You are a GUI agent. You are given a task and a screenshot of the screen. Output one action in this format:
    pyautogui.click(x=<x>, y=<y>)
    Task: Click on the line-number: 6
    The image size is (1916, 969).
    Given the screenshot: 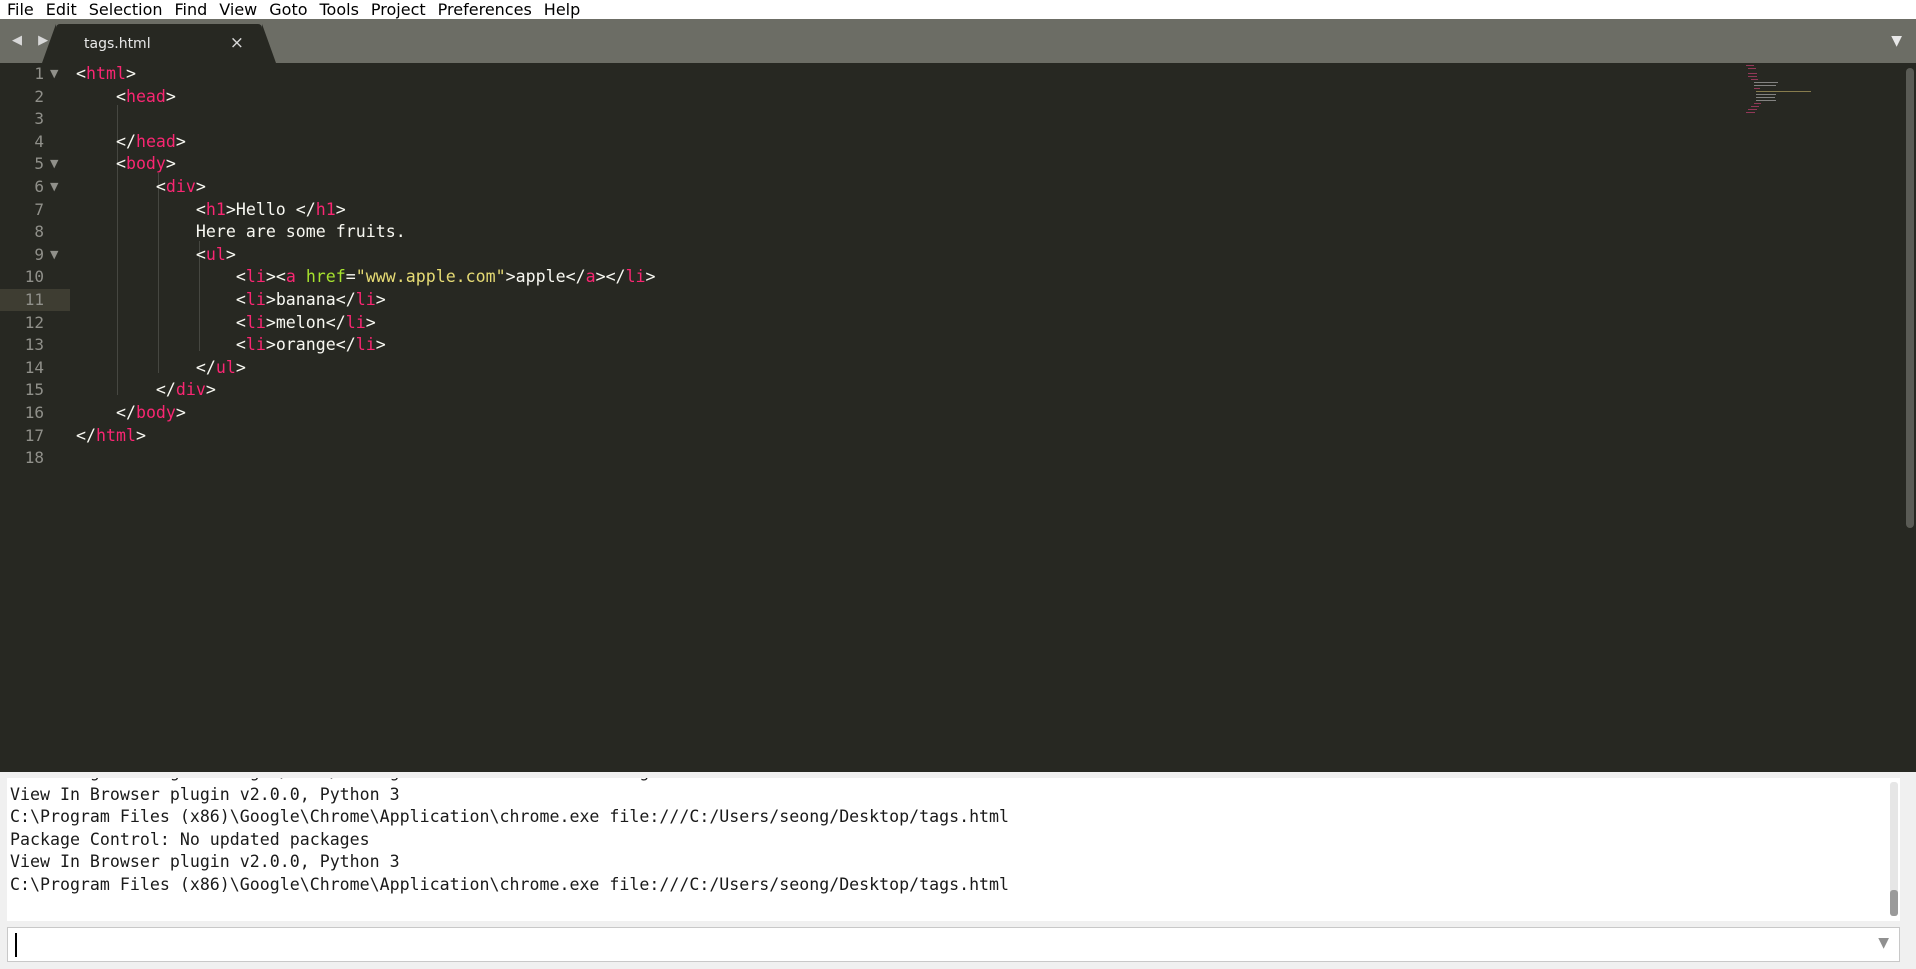 What is the action you would take?
    pyautogui.click(x=39, y=186)
    